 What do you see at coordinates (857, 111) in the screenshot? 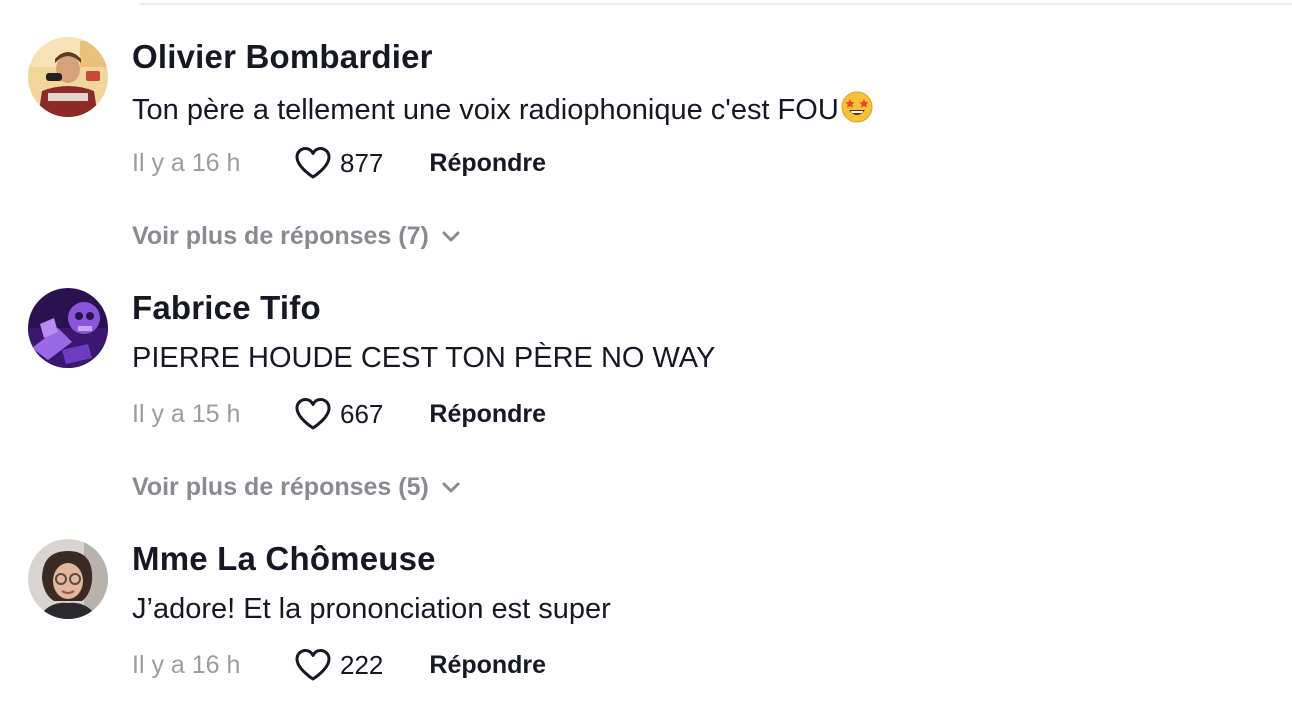
I see `star-struck-emoji-icon` at bounding box center [857, 111].